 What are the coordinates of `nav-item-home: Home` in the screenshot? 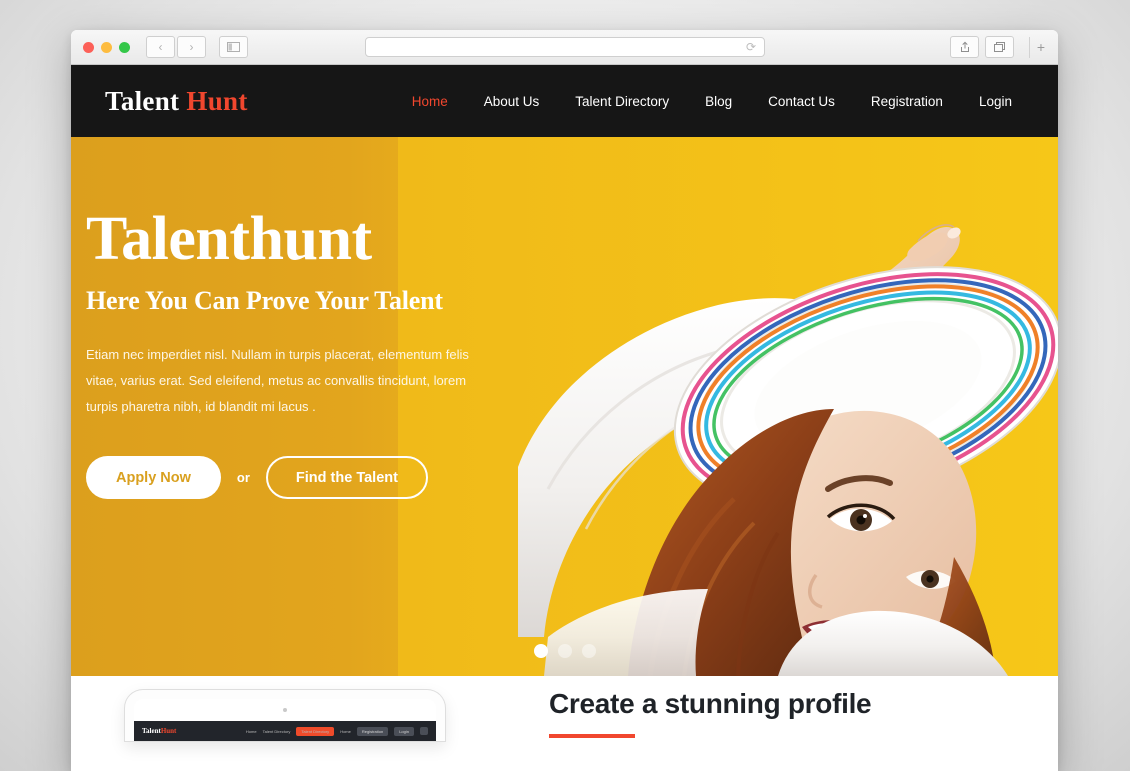 It's located at (430, 101).